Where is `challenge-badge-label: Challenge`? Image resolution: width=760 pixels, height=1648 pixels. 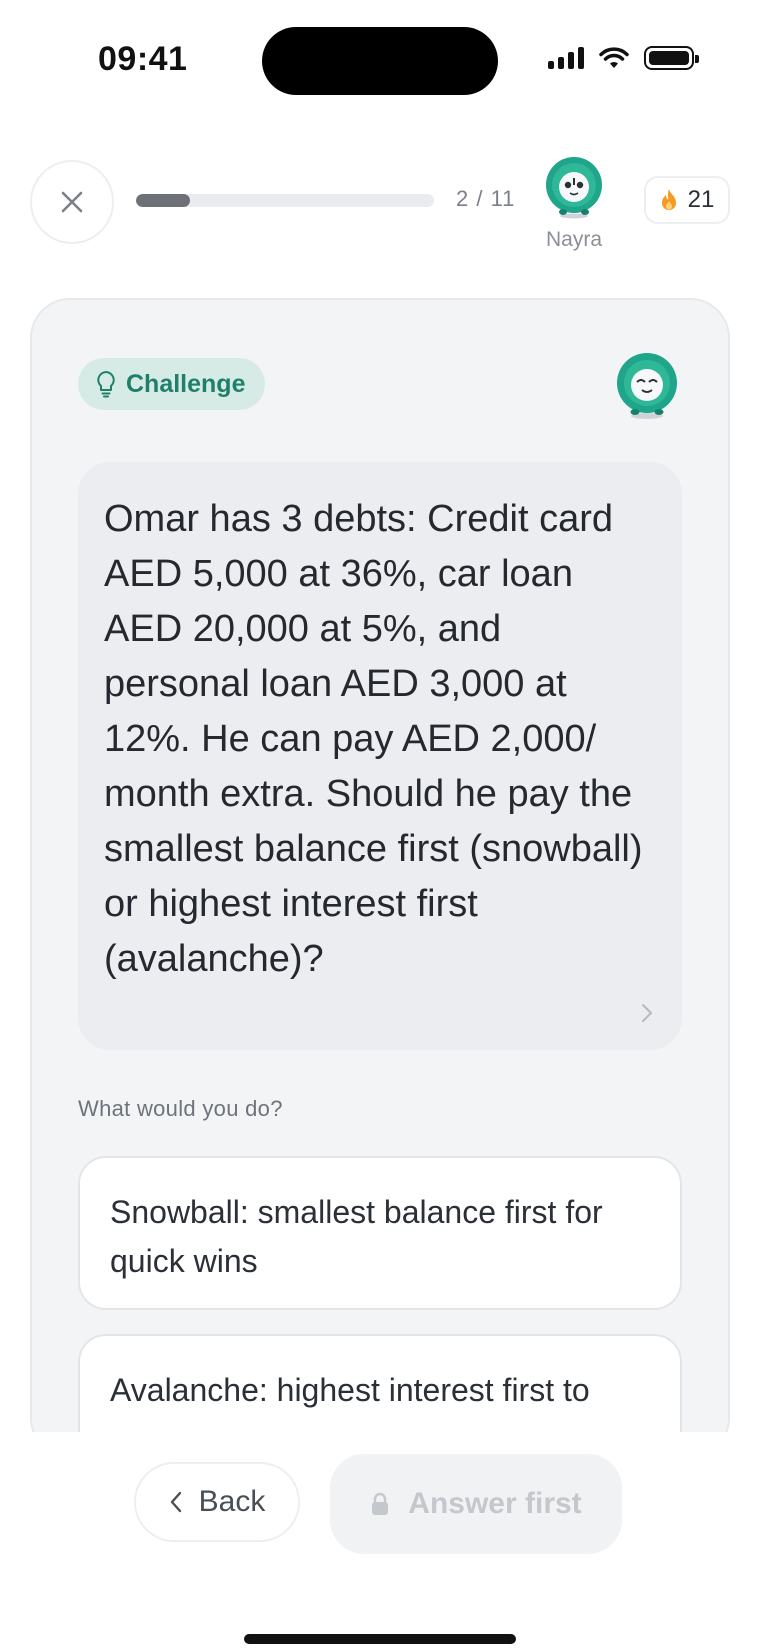
challenge-badge-label: Challenge is located at coordinates (186, 383).